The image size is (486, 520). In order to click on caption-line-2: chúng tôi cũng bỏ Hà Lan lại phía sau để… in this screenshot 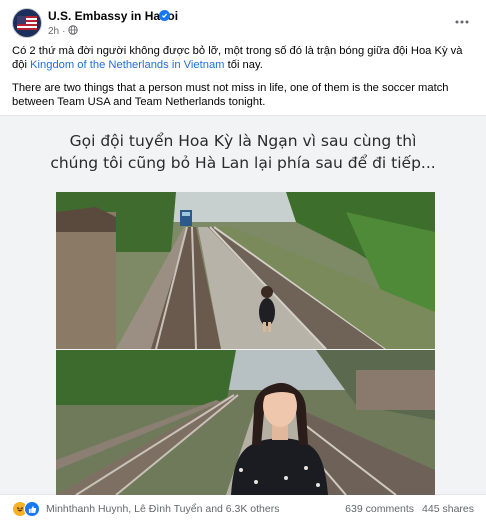, I will do `click(243, 163)`.